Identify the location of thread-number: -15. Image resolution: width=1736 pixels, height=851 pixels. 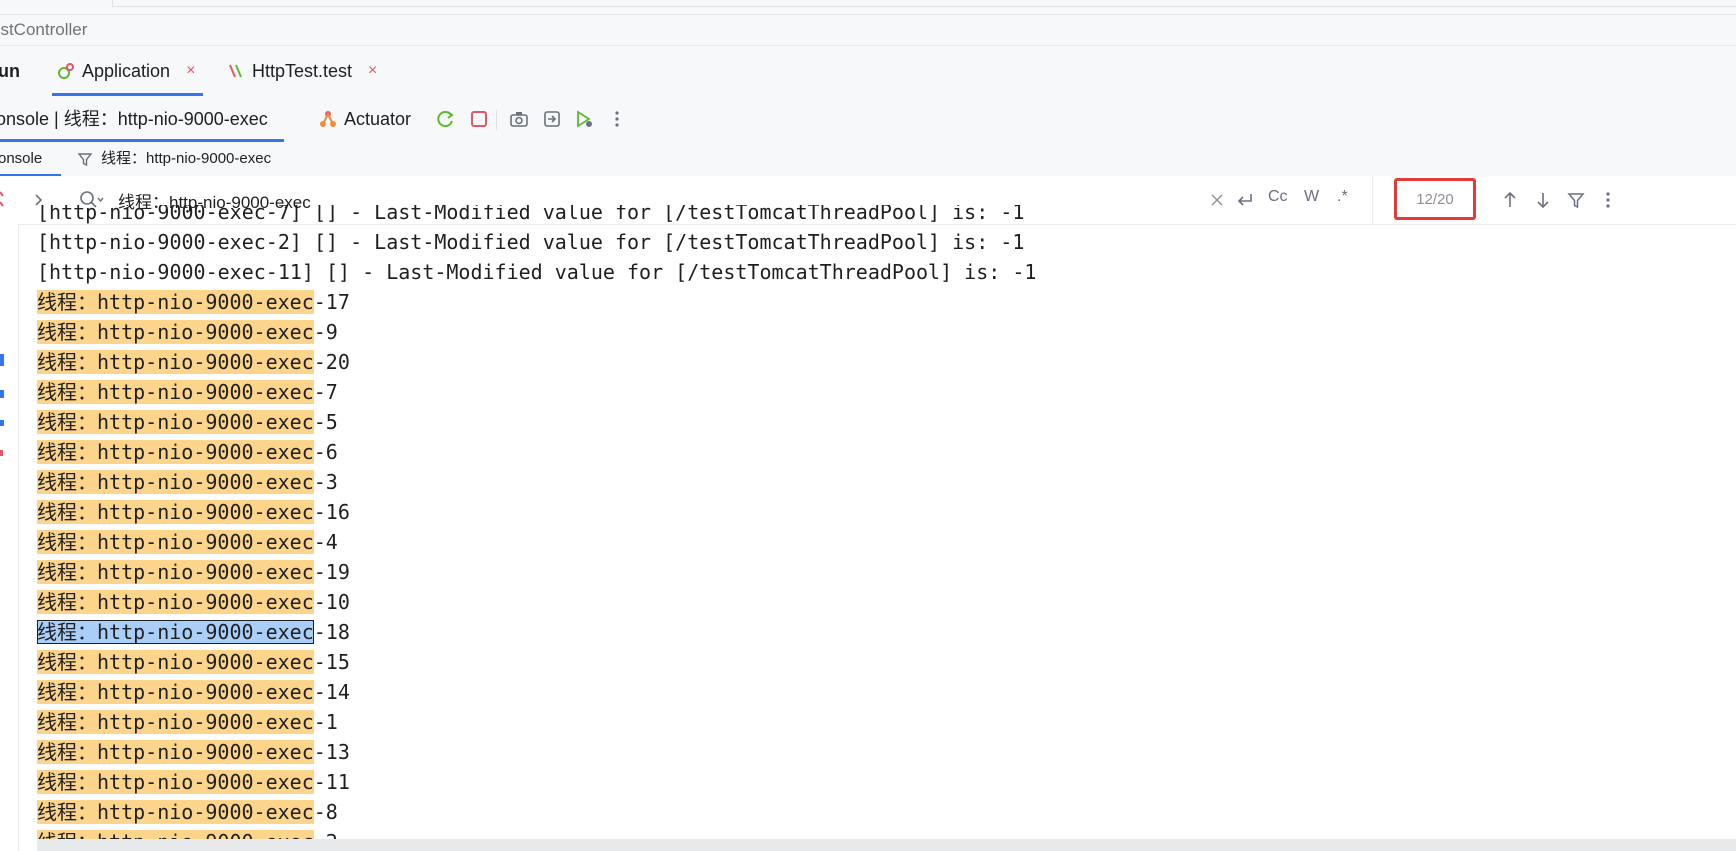
(331, 662).